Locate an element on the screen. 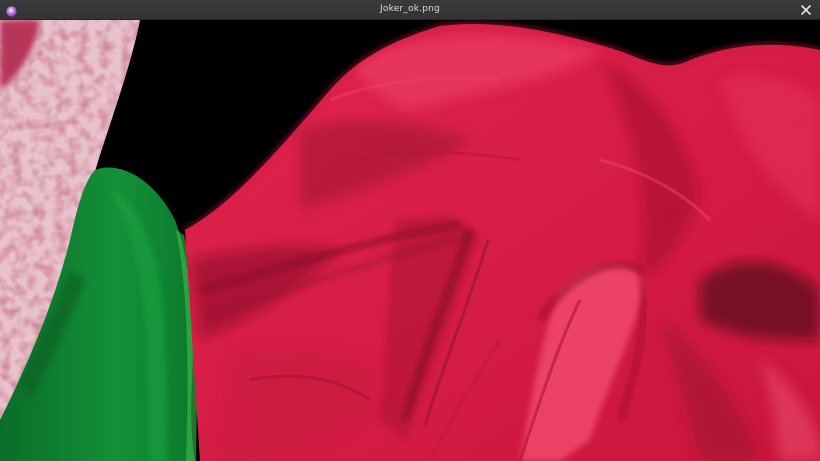 Image resolution: width=820 pixels, height=461 pixels. title-bar: Joker_ok.png is located at coordinates (410, 10).